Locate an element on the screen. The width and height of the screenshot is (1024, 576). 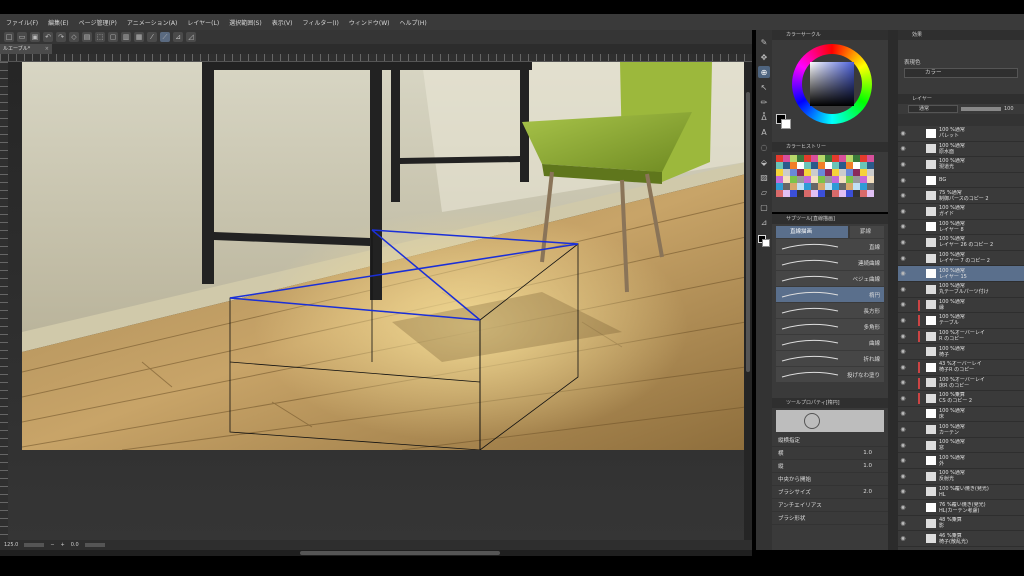
subtool-item: 投げなわ塗り is located at coordinates (830, 374).